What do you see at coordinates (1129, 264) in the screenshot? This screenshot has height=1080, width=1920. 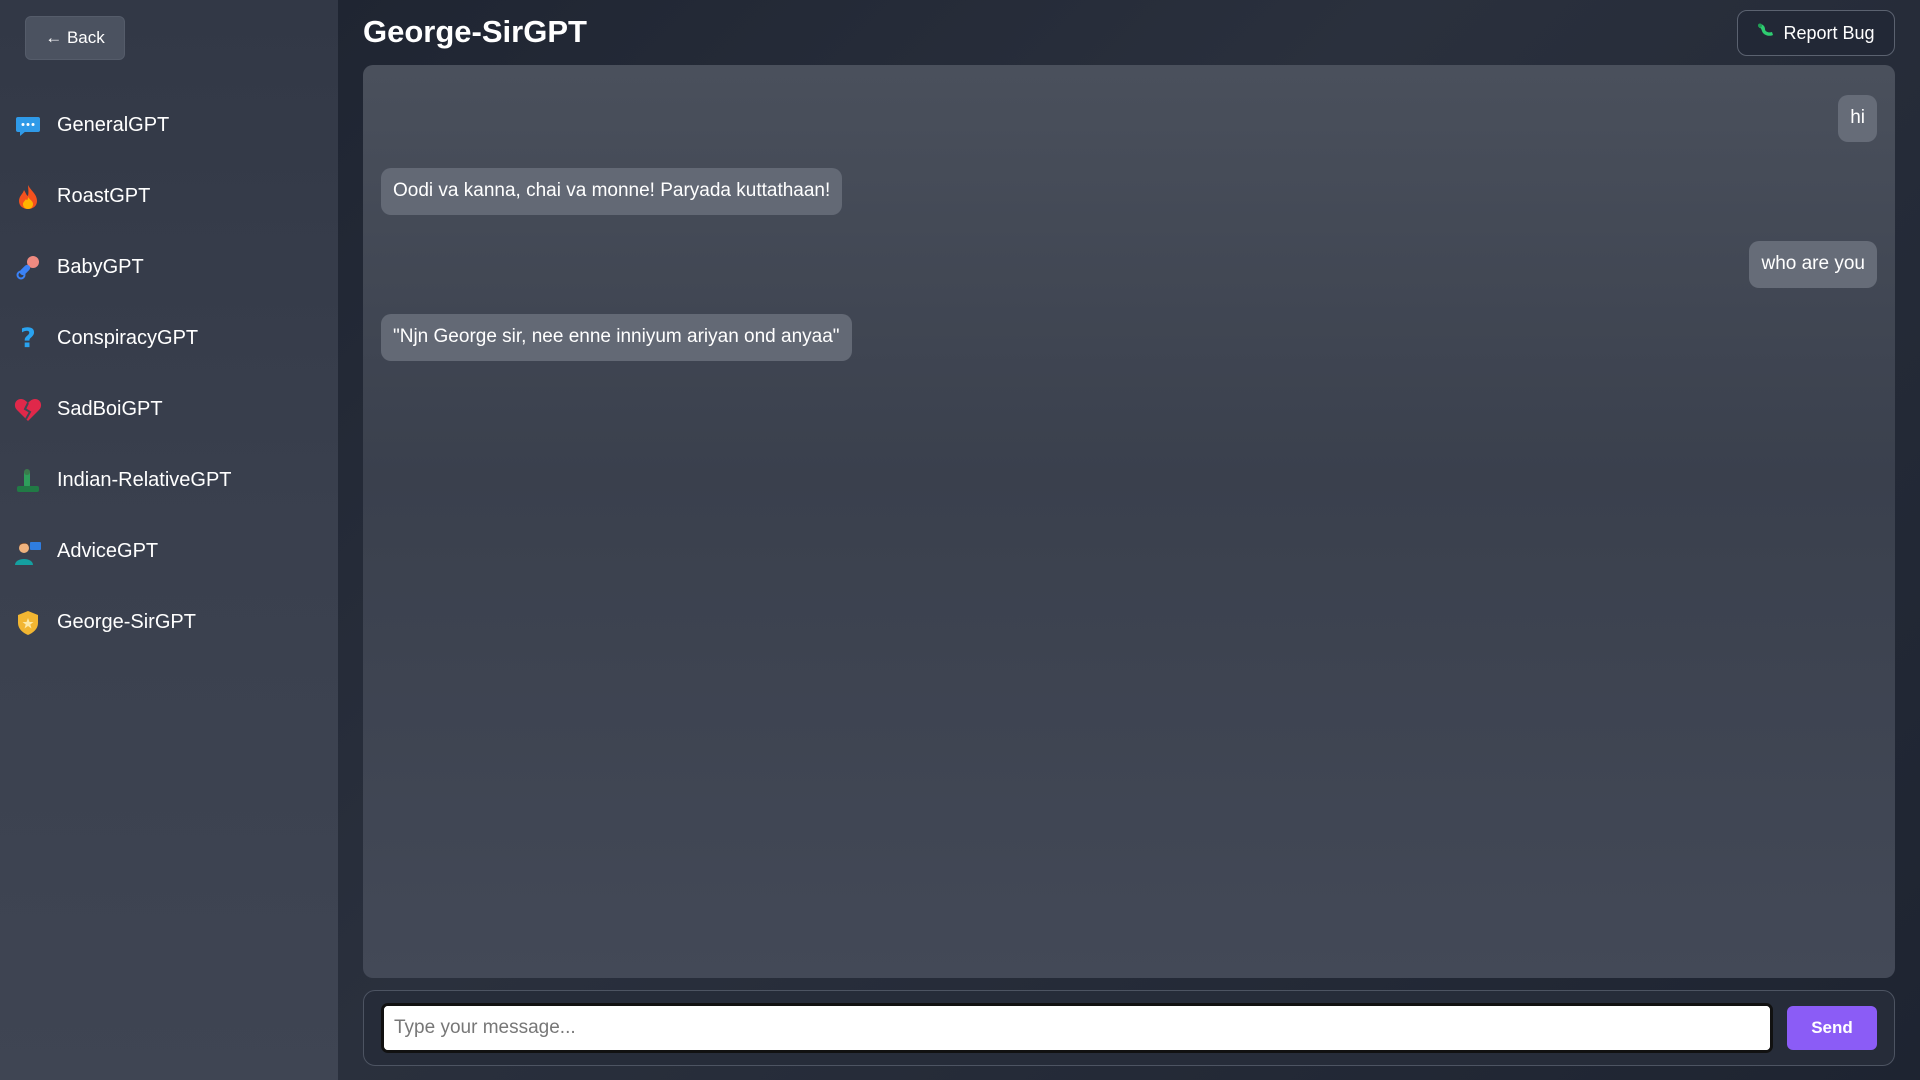 I see `message-row-user: who are you` at bounding box center [1129, 264].